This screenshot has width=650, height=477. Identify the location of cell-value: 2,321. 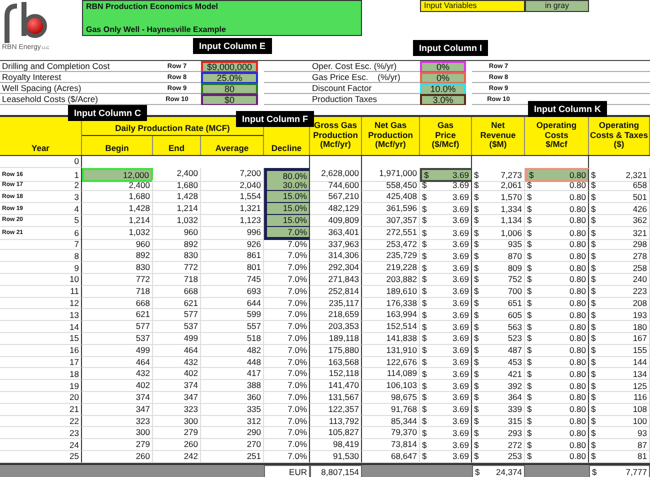
(636, 175).